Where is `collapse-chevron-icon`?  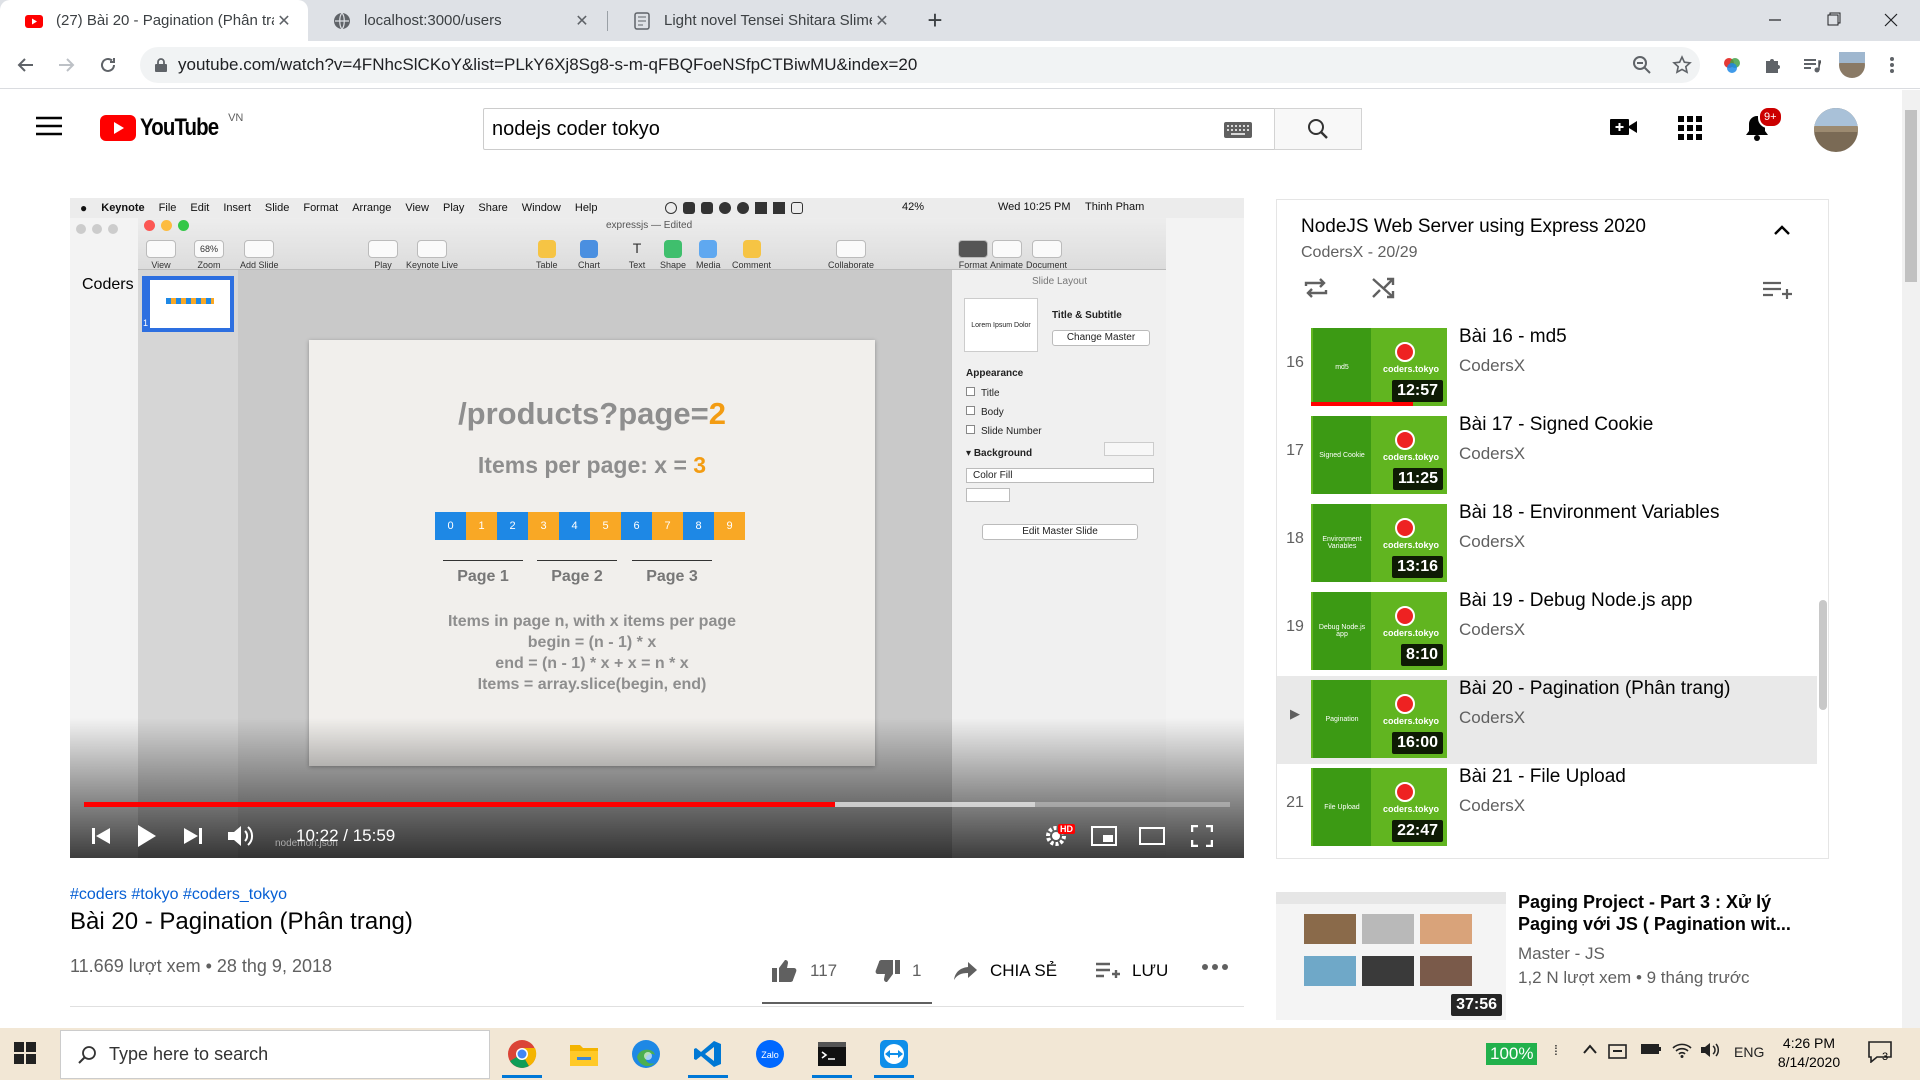
collapse-chevron-icon is located at coordinates (1782, 230).